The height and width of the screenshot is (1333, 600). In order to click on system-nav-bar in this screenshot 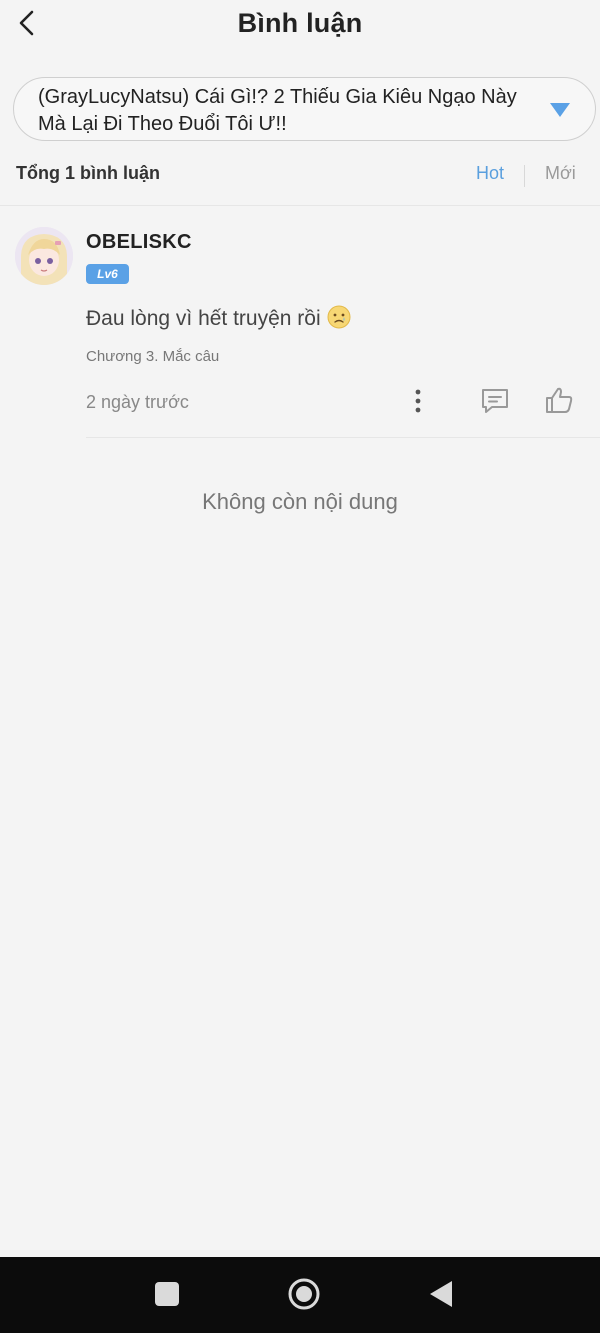, I will do `click(300, 1295)`.